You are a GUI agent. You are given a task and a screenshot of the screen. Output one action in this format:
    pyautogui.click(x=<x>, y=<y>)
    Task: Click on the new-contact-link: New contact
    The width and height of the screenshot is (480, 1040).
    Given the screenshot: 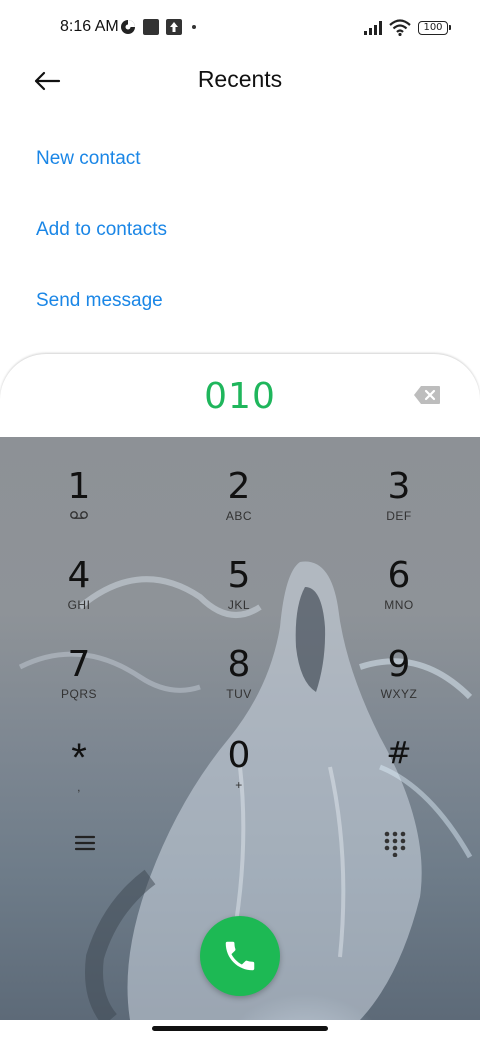 What is the action you would take?
    pyautogui.click(x=88, y=159)
    